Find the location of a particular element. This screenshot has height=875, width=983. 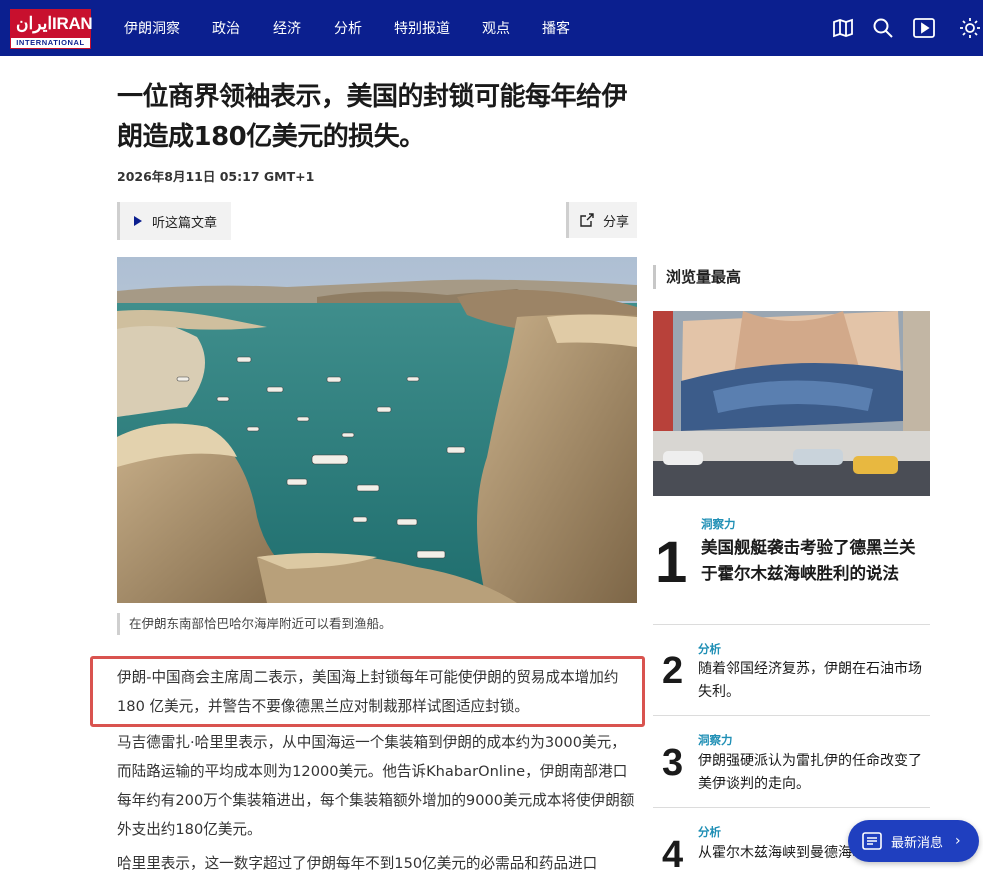

nav-item-insight: 伊朗洞察 is located at coordinates (152, 28).